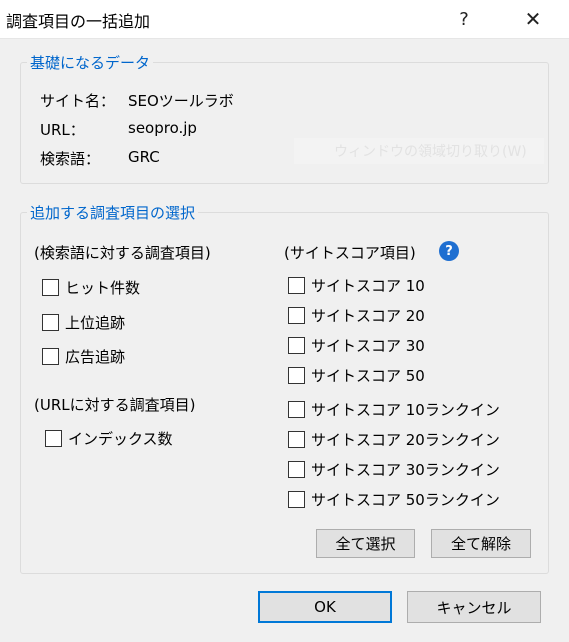  What do you see at coordinates (405, 409) in the screenshot?
I see `checkbox-label: サイトスコア 10ランクイン` at bounding box center [405, 409].